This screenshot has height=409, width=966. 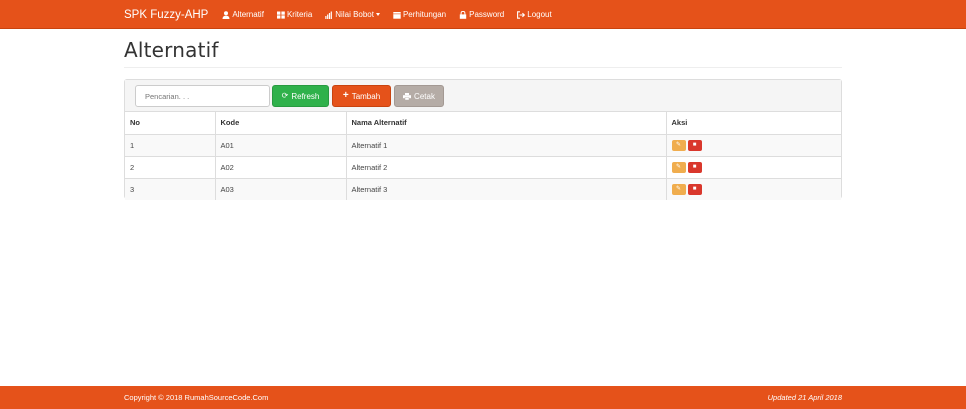 What do you see at coordinates (506, 123) in the screenshot?
I see `header-nama: Nama Alternatif` at bounding box center [506, 123].